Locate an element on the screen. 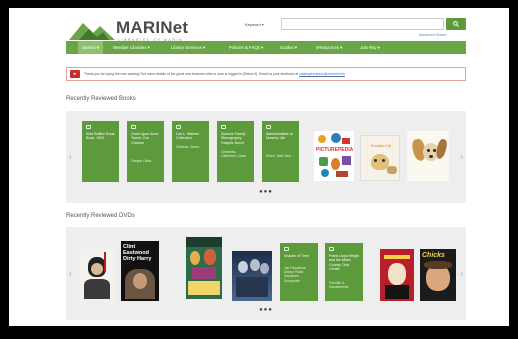 The height and width of the screenshot is (339, 518). book-cover-cat: Rudolph Cat is located at coordinates (380, 158).